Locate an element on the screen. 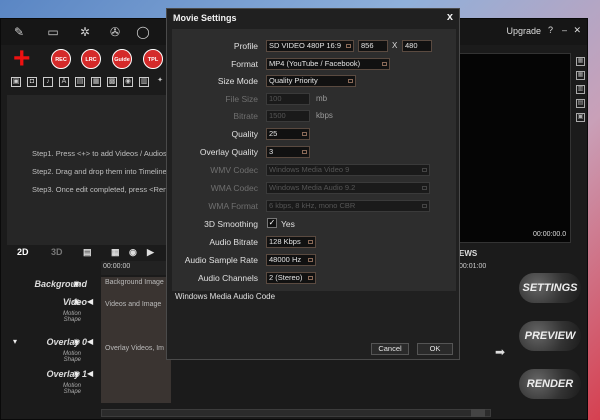 Image resolution: width=600 pixels, height=420 pixels. effects-icon: ✦ is located at coordinates (160, 82).